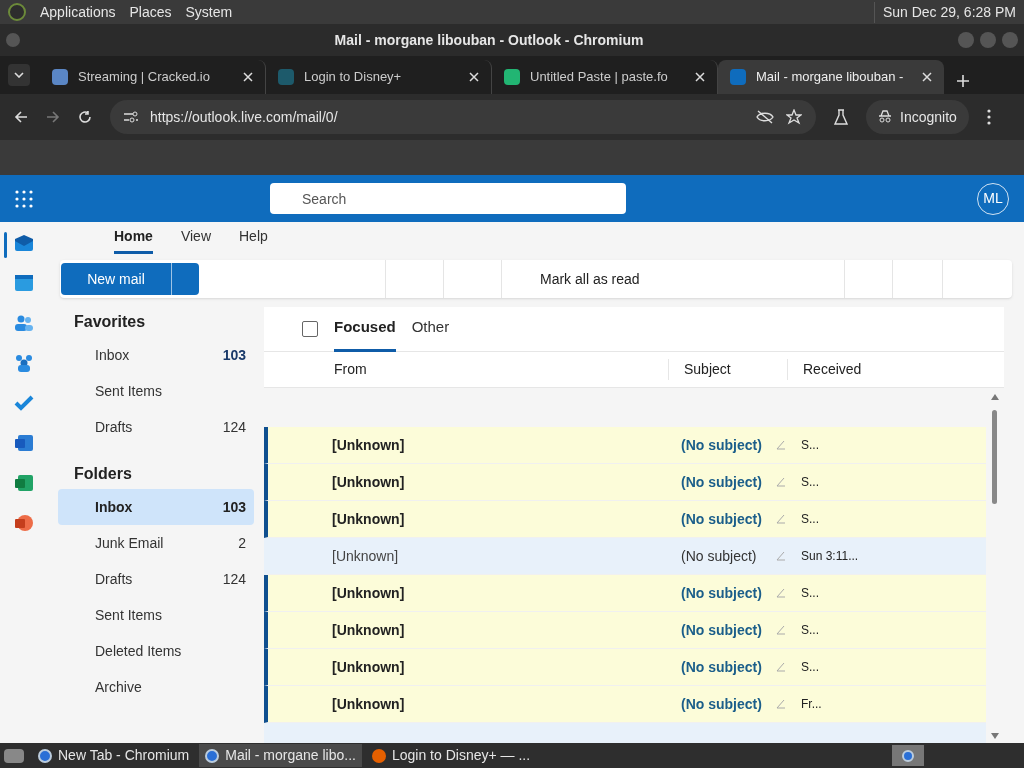 This screenshot has height=768, width=1024. Describe the element at coordinates (841, 117) in the screenshot. I see `flask-icon` at that location.